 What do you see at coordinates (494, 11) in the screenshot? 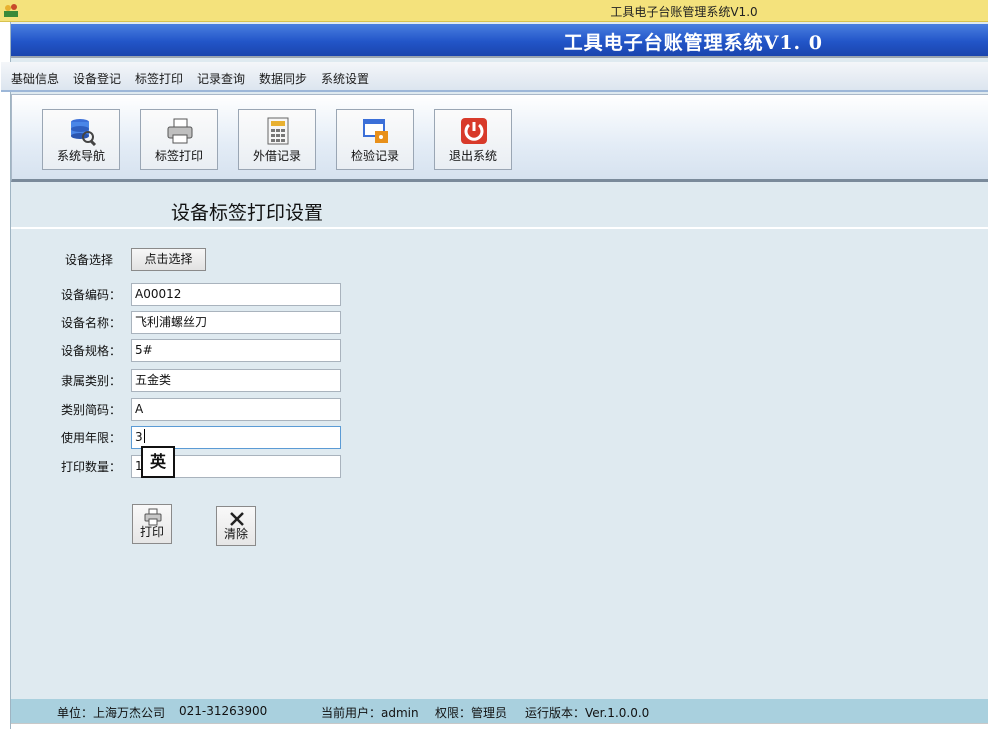
I see `window-title-bar: 工具电子台账管理系统V1.0` at bounding box center [494, 11].